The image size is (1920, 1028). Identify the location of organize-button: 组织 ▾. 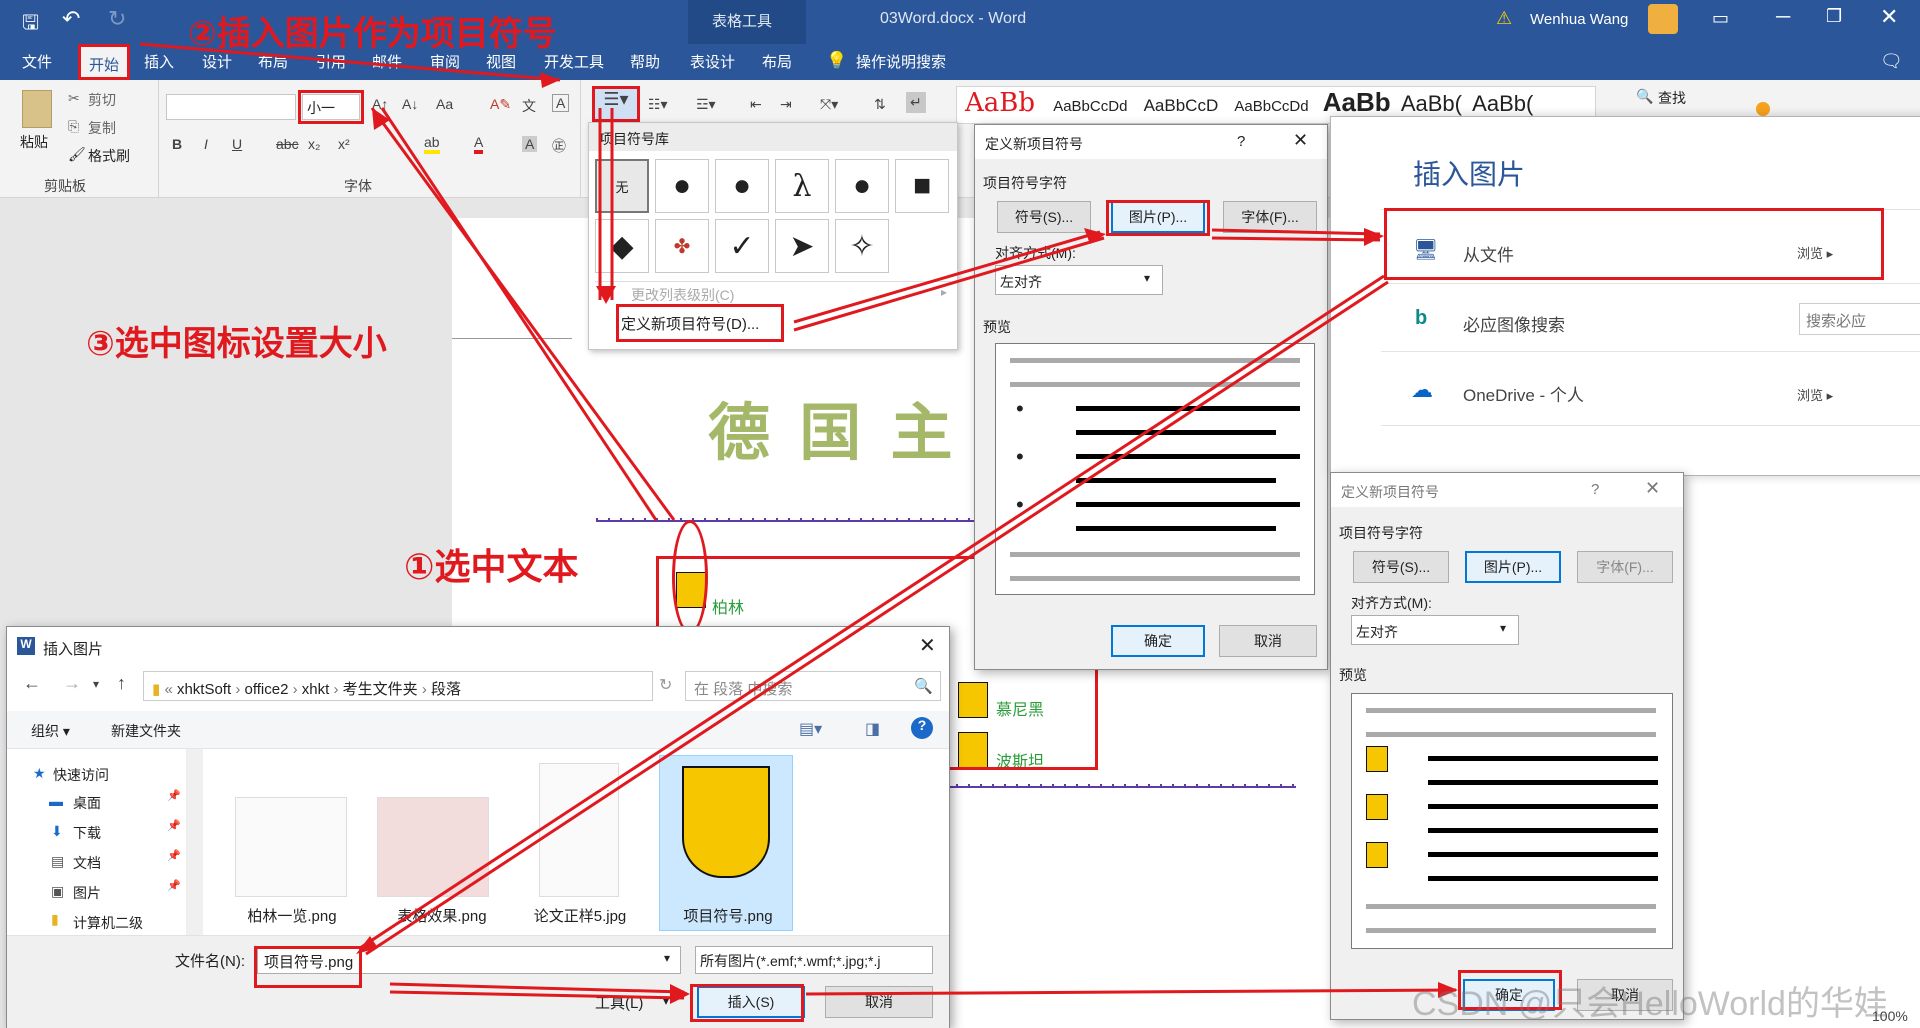
(50, 731).